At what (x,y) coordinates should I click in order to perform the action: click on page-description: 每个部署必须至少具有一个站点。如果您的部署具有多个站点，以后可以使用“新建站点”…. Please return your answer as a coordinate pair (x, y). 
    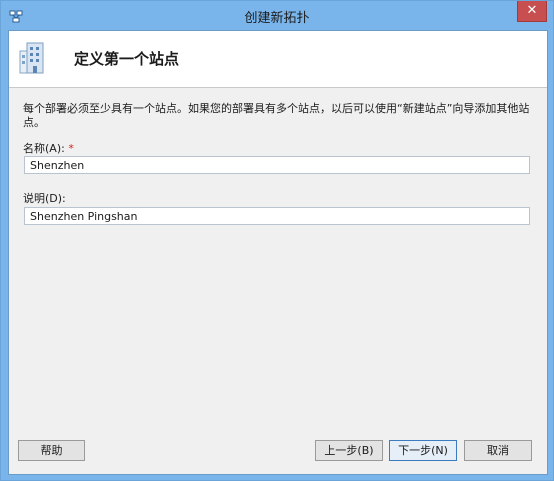
    Looking at the image, I should click on (276, 115).